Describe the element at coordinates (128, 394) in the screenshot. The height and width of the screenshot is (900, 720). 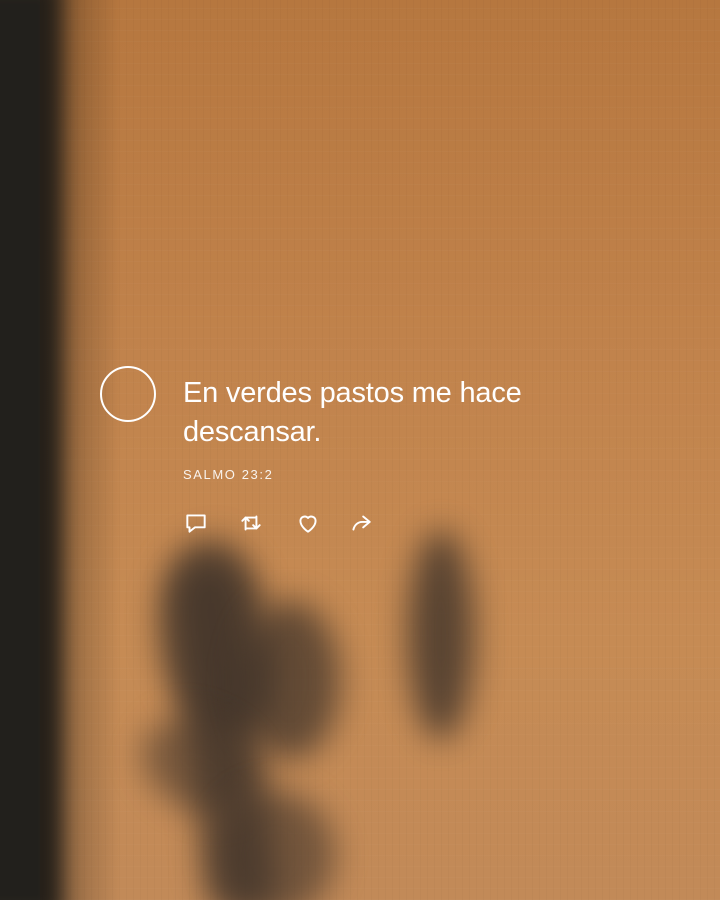
I see `avatar` at that location.